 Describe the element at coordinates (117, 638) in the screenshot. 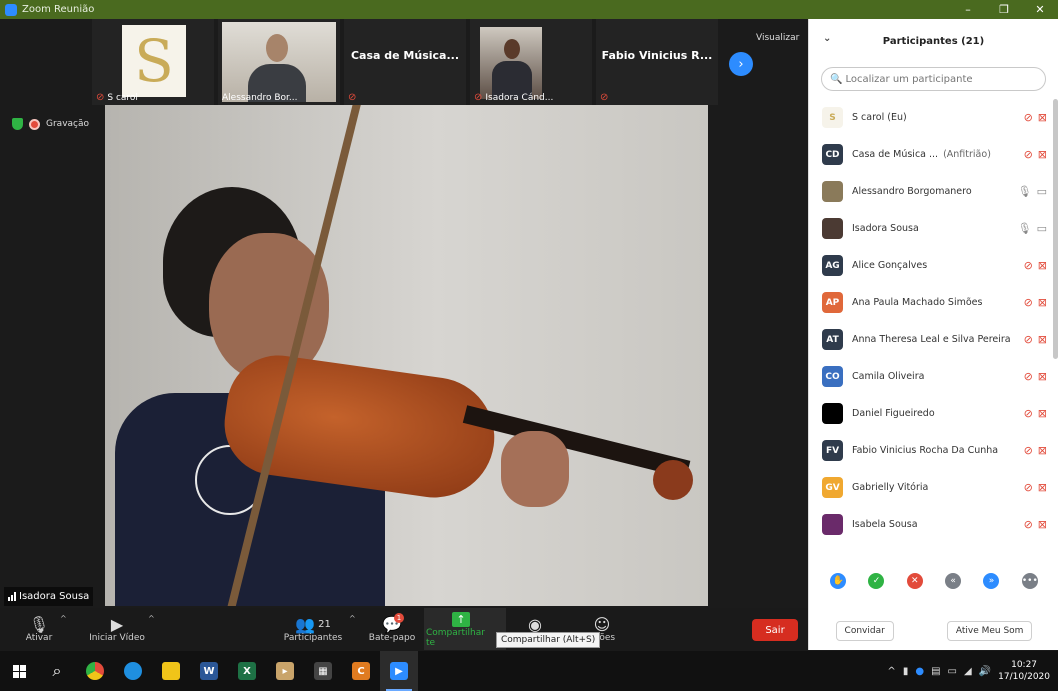

I see `start-video-label: Iniciar Vídeo` at that location.